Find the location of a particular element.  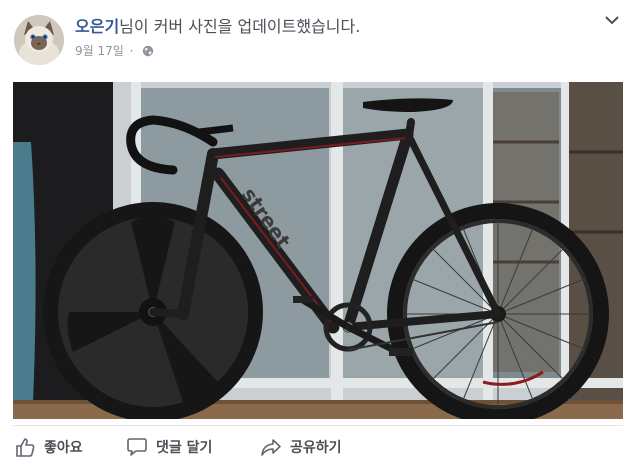

globe-icon is located at coordinates (148, 51).